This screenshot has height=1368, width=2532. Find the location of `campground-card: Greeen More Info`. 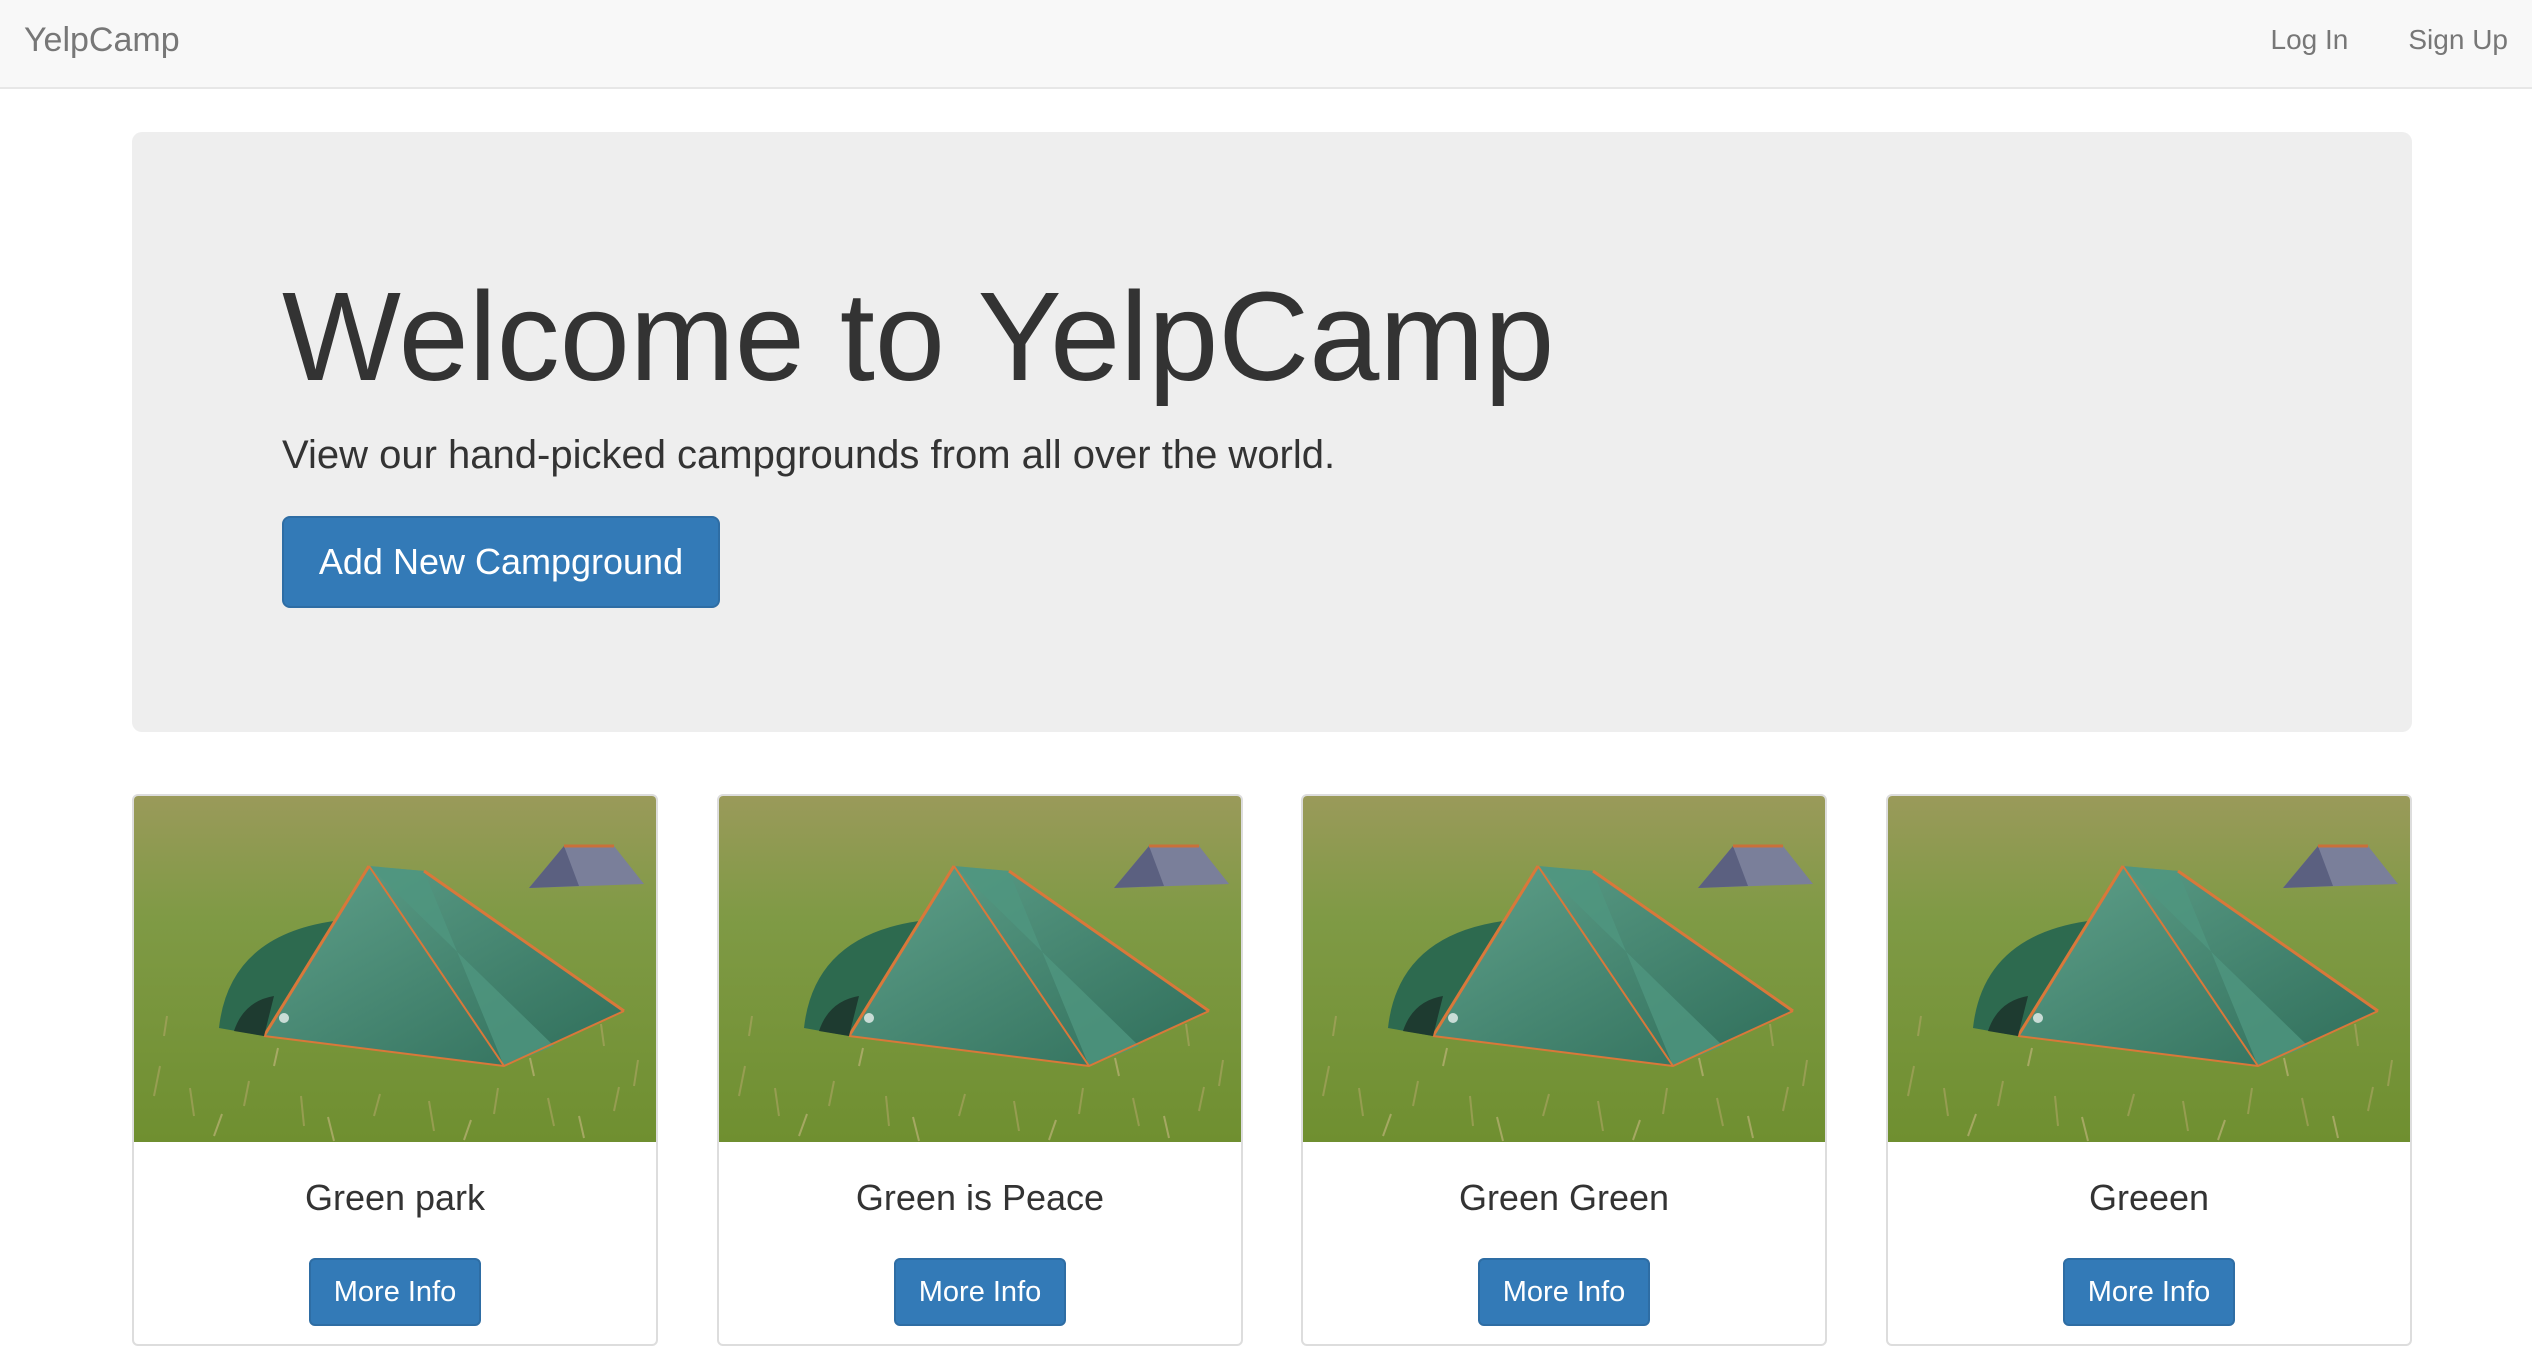

campground-card: Greeen More Info is located at coordinates (2149, 1070).